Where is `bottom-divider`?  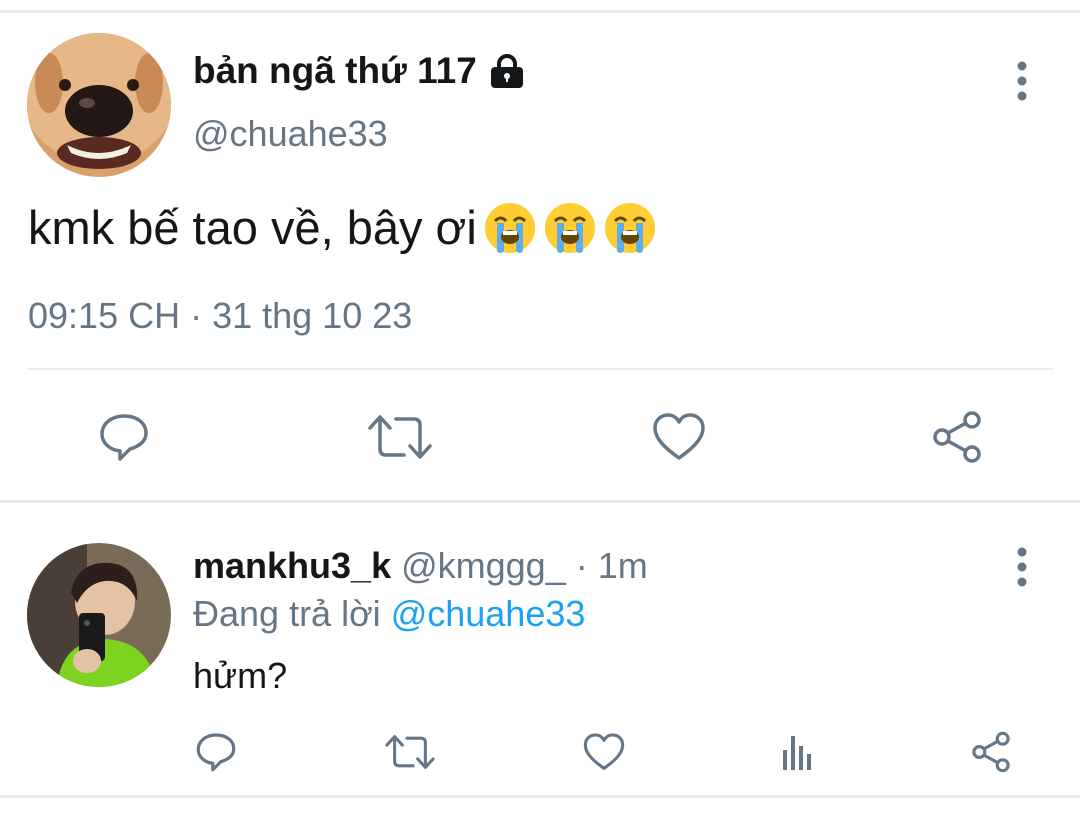 bottom-divider is located at coordinates (540, 796).